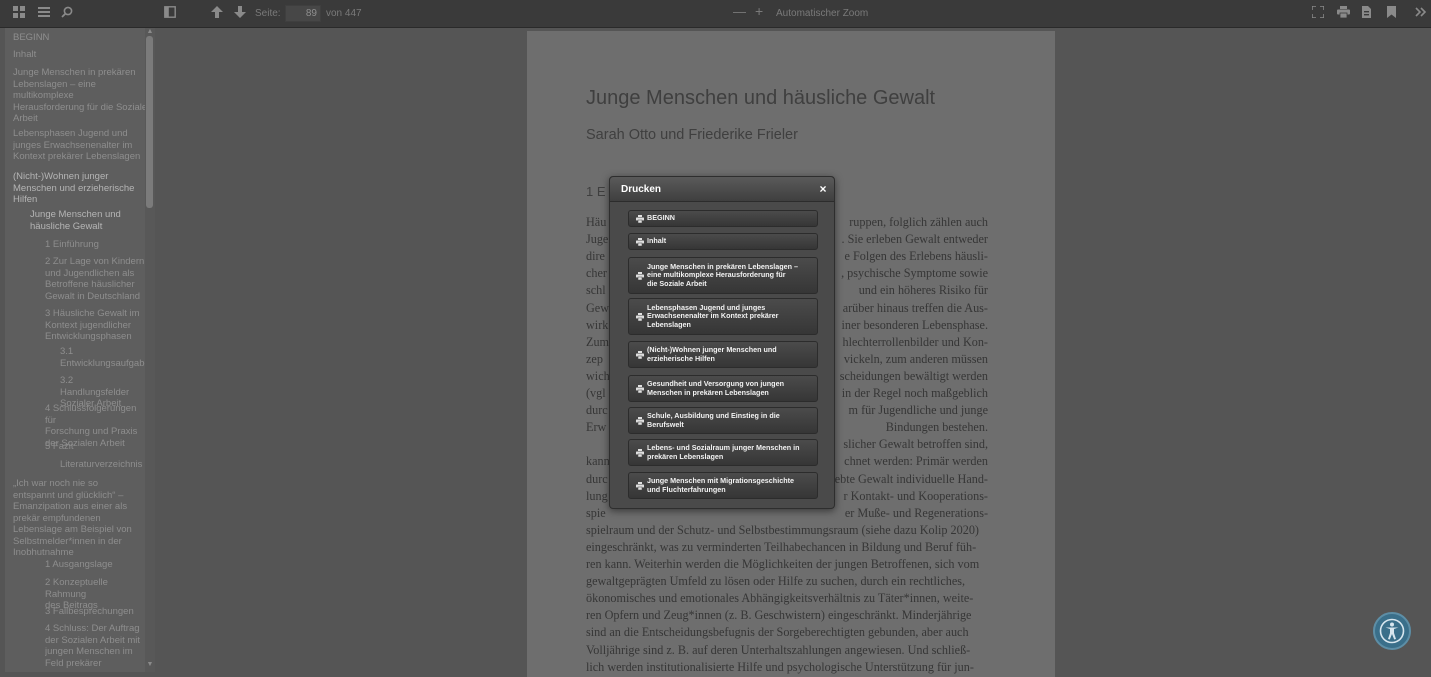 The width and height of the screenshot is (1431, 677). Describe the element at coordinates (915, 358) in the screenshot. I see `text-line-right-fragment: vickeln, zum anderen müssen` at that location.